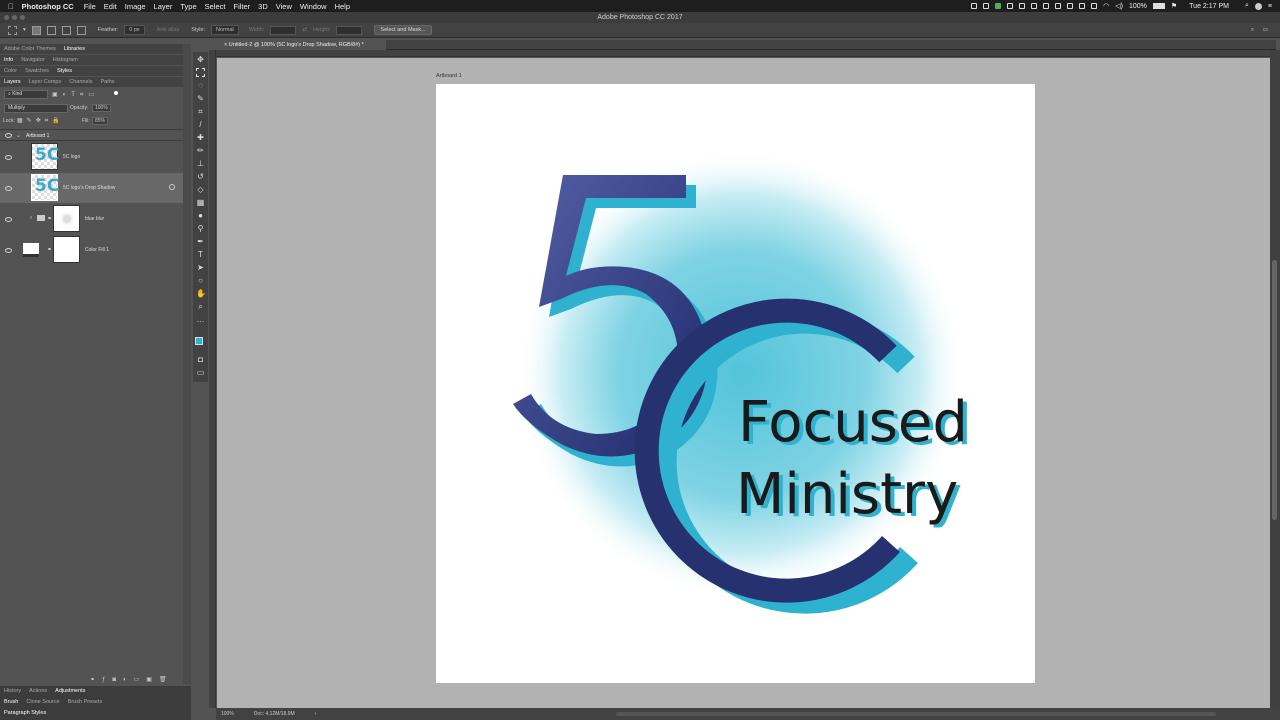  Describe the element at coordinates (91, 157) in the screenshot. I see `layer-row-5c-logo: 5C 5C logo` at that location.